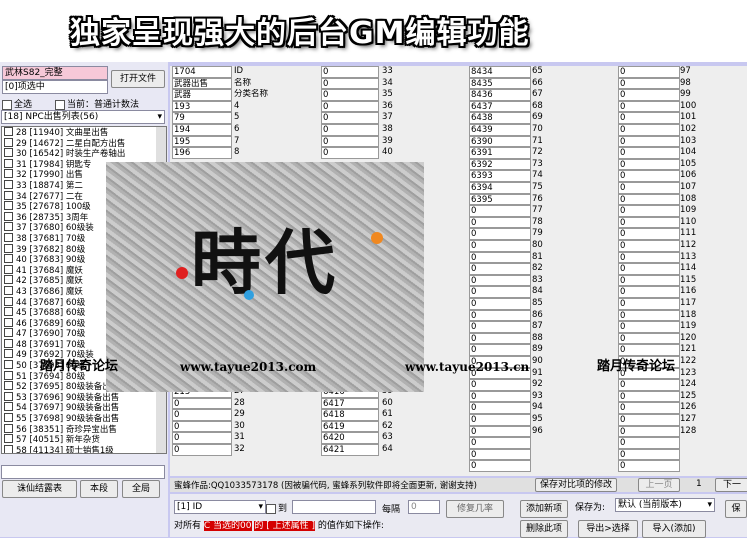 This screenshot has height=538, width=747. Describe the element at coordinates (544, 529) in the screenshot. I see `delete-item-button: 删除此项` at that location.